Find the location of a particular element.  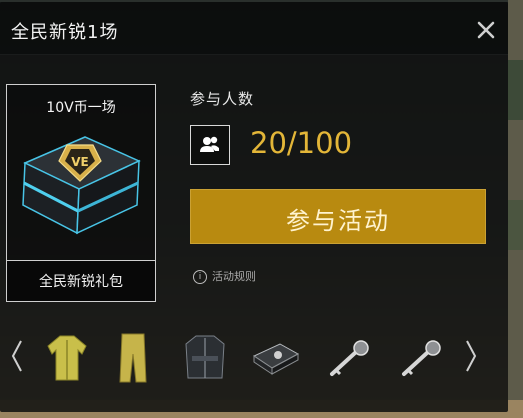

svg-text: VE is located at coordinates (79, 162).